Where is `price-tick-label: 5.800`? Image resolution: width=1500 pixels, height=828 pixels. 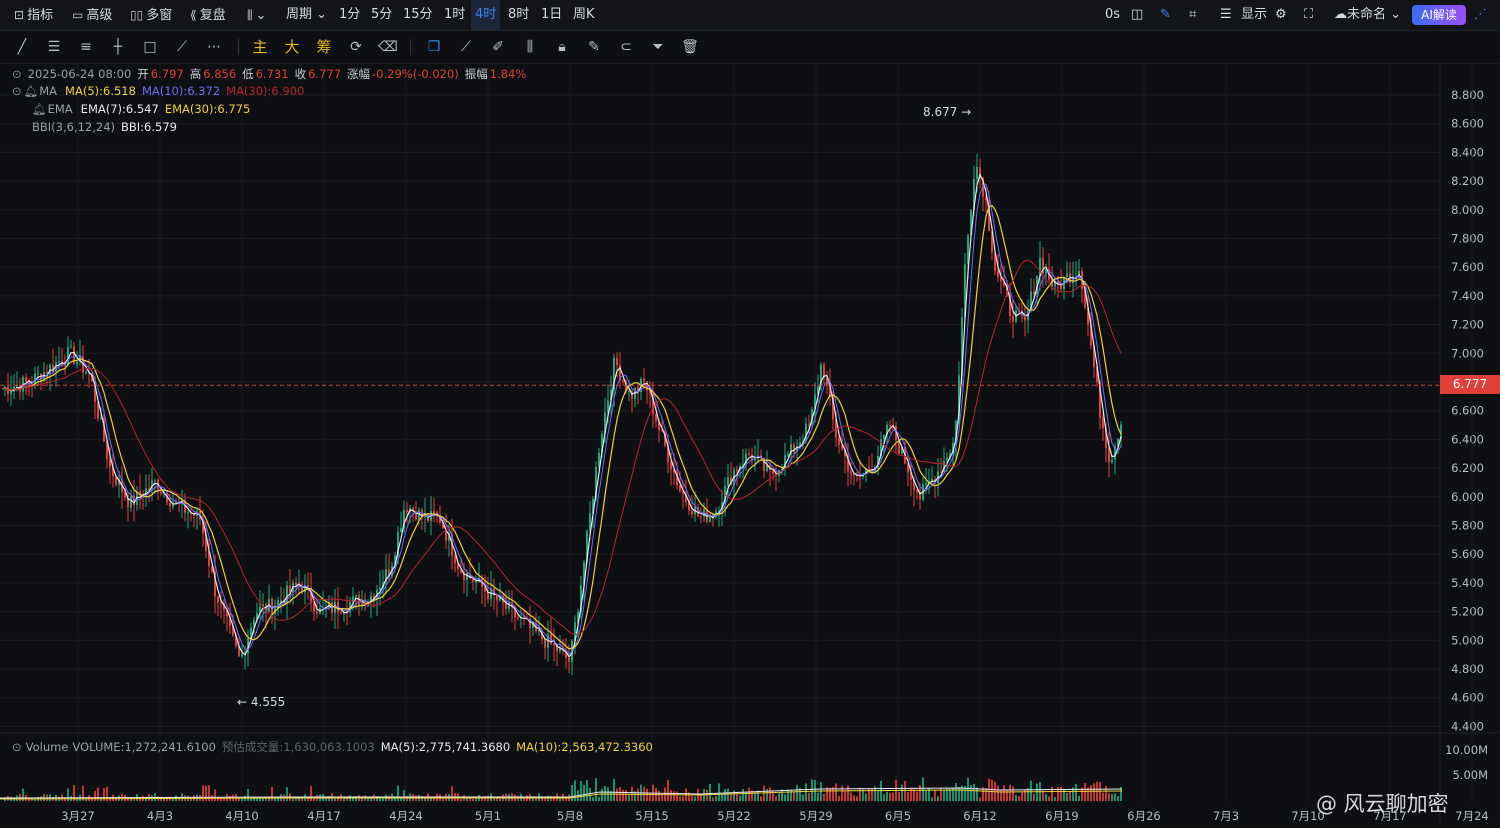 price-tick-label: 5.800 is located at coordinates (1467, 526).